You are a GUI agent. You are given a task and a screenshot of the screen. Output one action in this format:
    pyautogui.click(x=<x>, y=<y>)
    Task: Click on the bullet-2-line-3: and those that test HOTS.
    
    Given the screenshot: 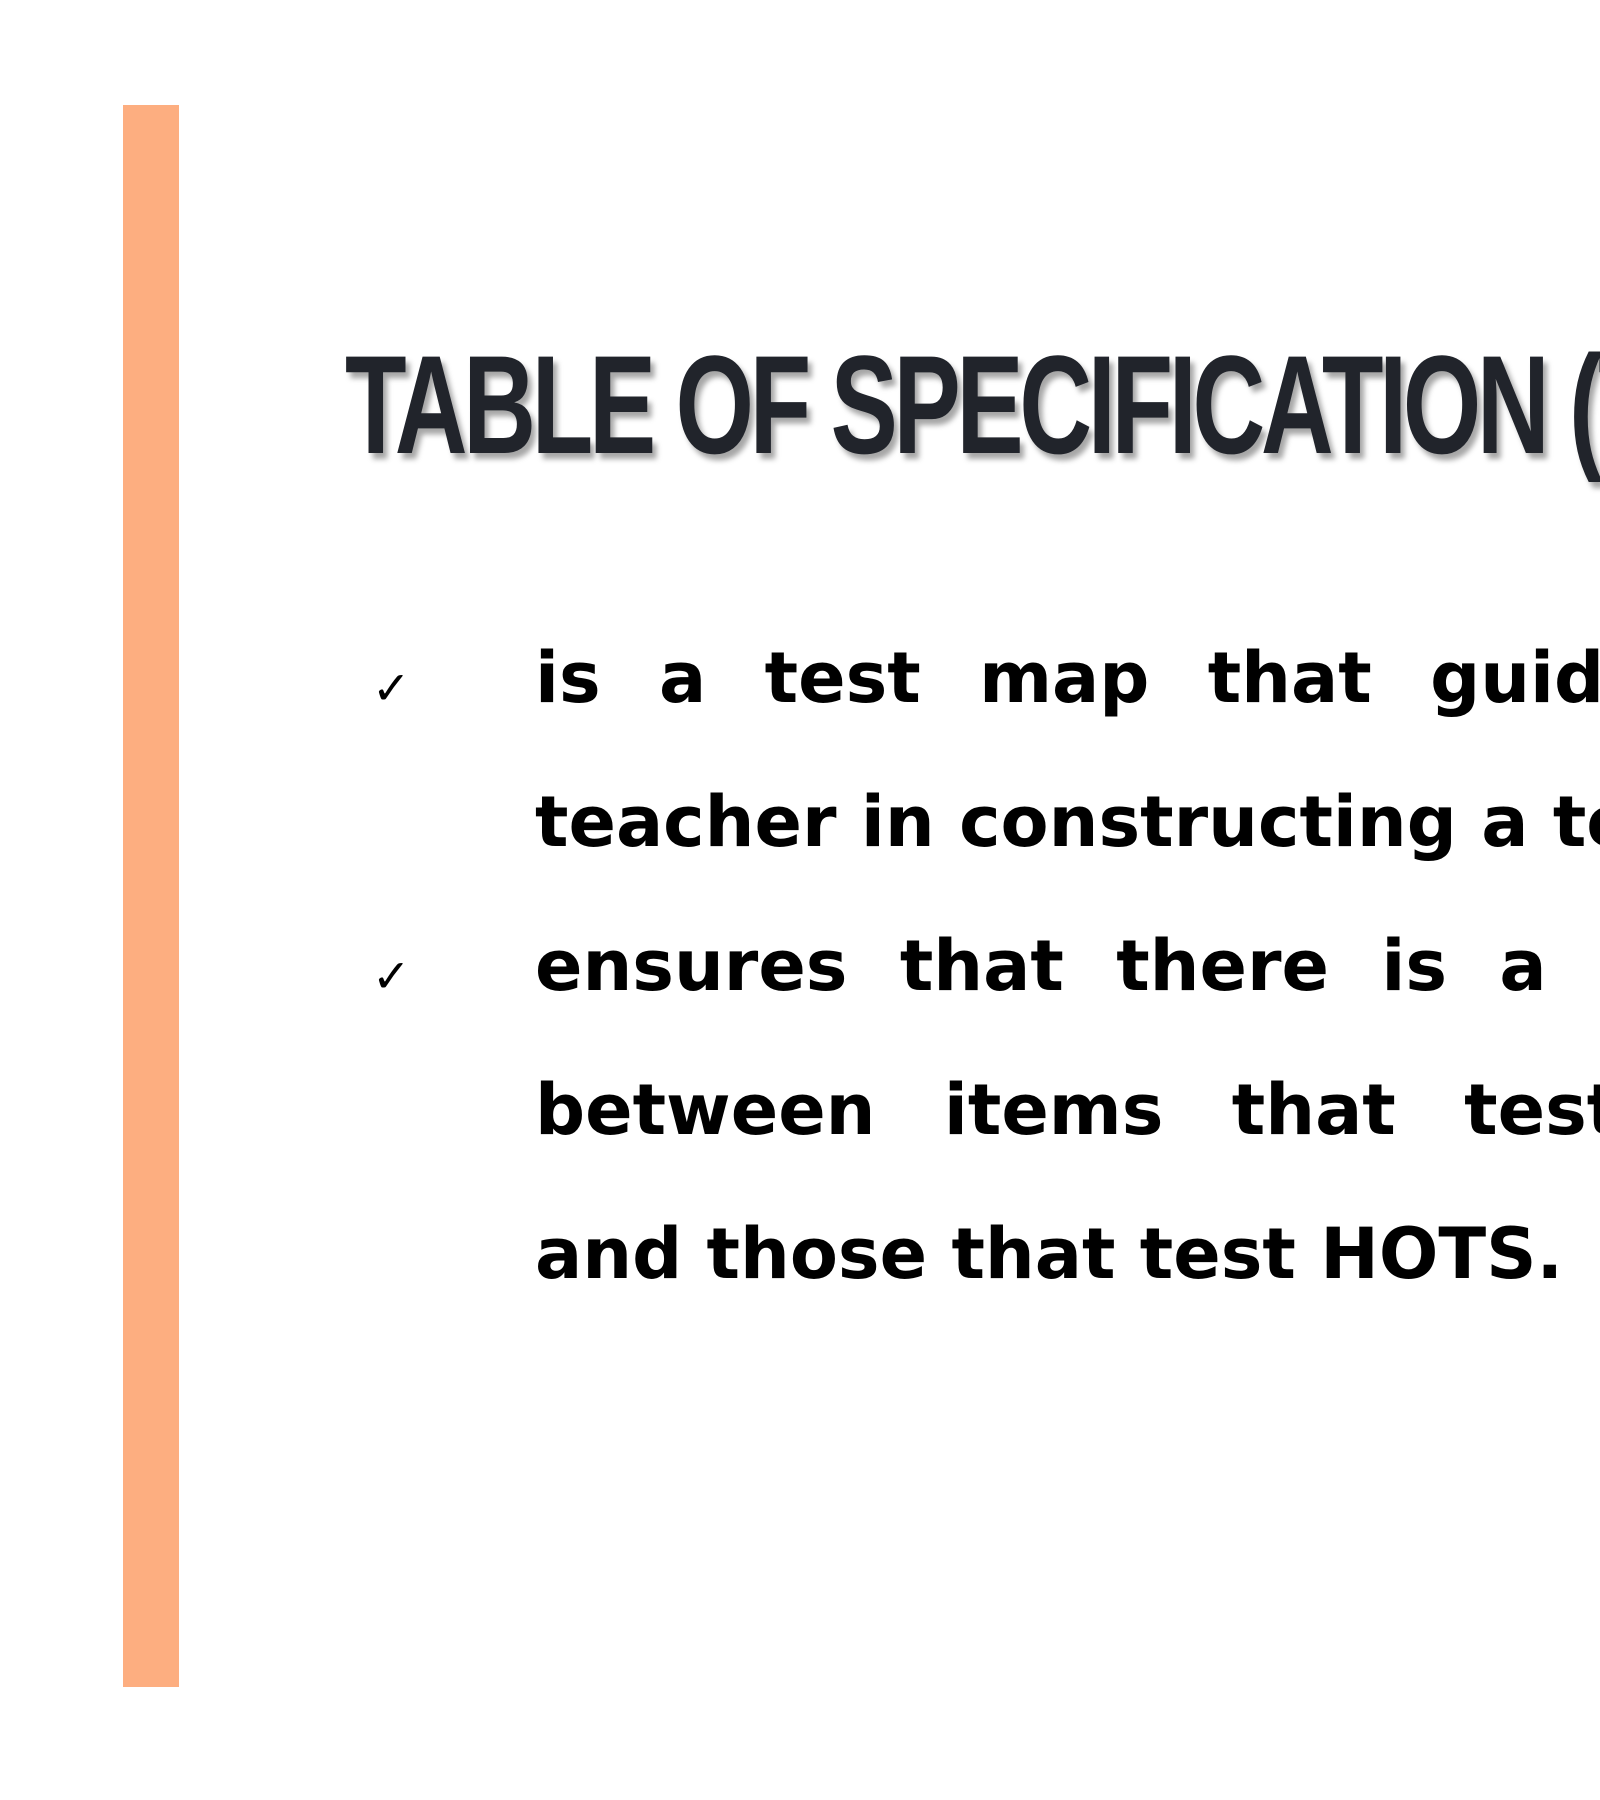 What is the action you would take?
    pyautogui.click(x=1049, y=1254)
    